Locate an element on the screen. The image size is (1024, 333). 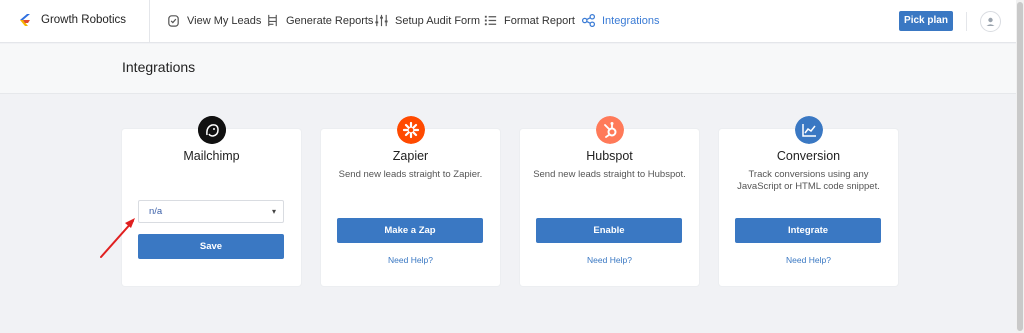
sliders-icon is located at coordinates (381, 20).